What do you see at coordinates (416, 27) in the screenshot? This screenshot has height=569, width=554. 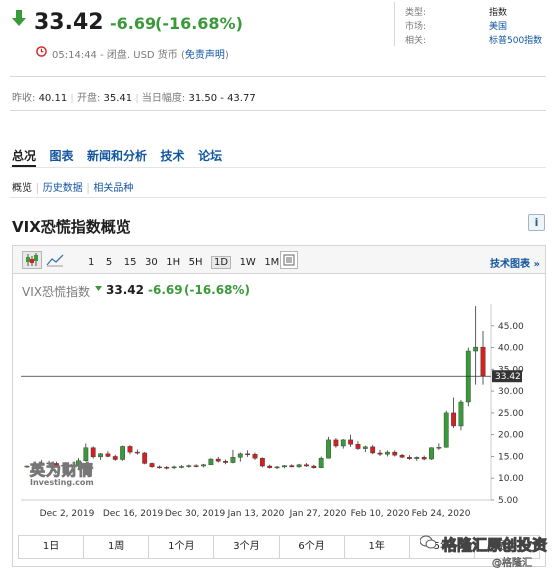 I see `market-label: 市场:` at bounding box center [416, 27].